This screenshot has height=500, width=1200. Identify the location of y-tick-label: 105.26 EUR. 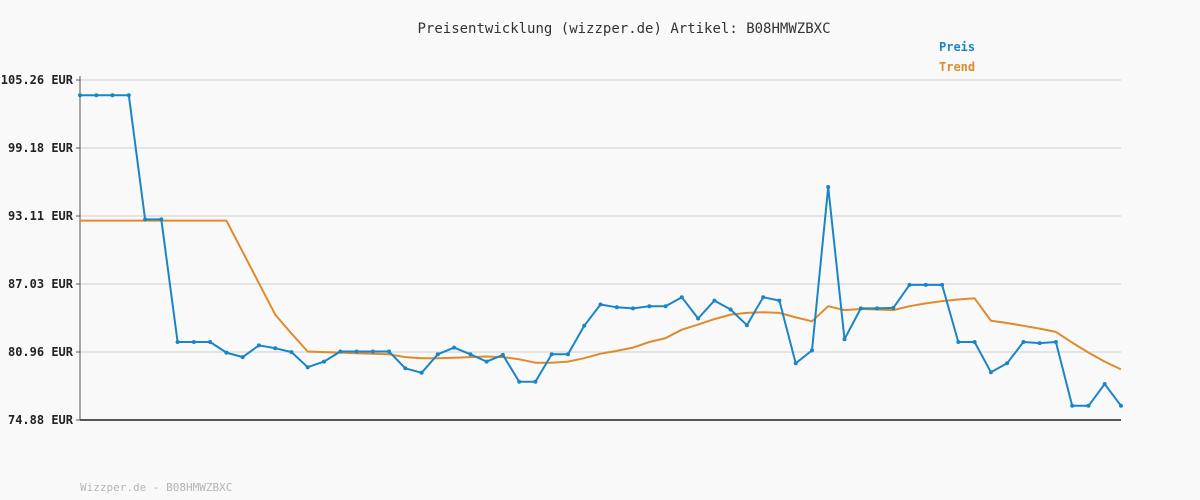
(37, 80).